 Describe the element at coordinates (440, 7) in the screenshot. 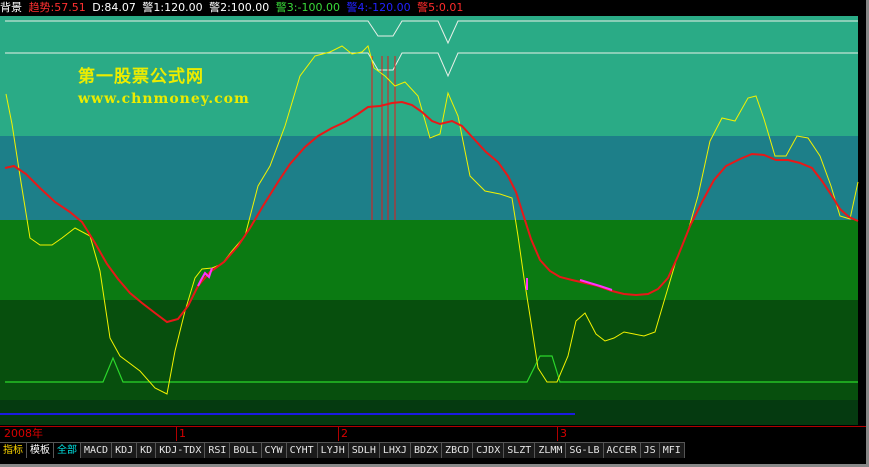

I see `legend-warn5: 警5:0.01` at that location.